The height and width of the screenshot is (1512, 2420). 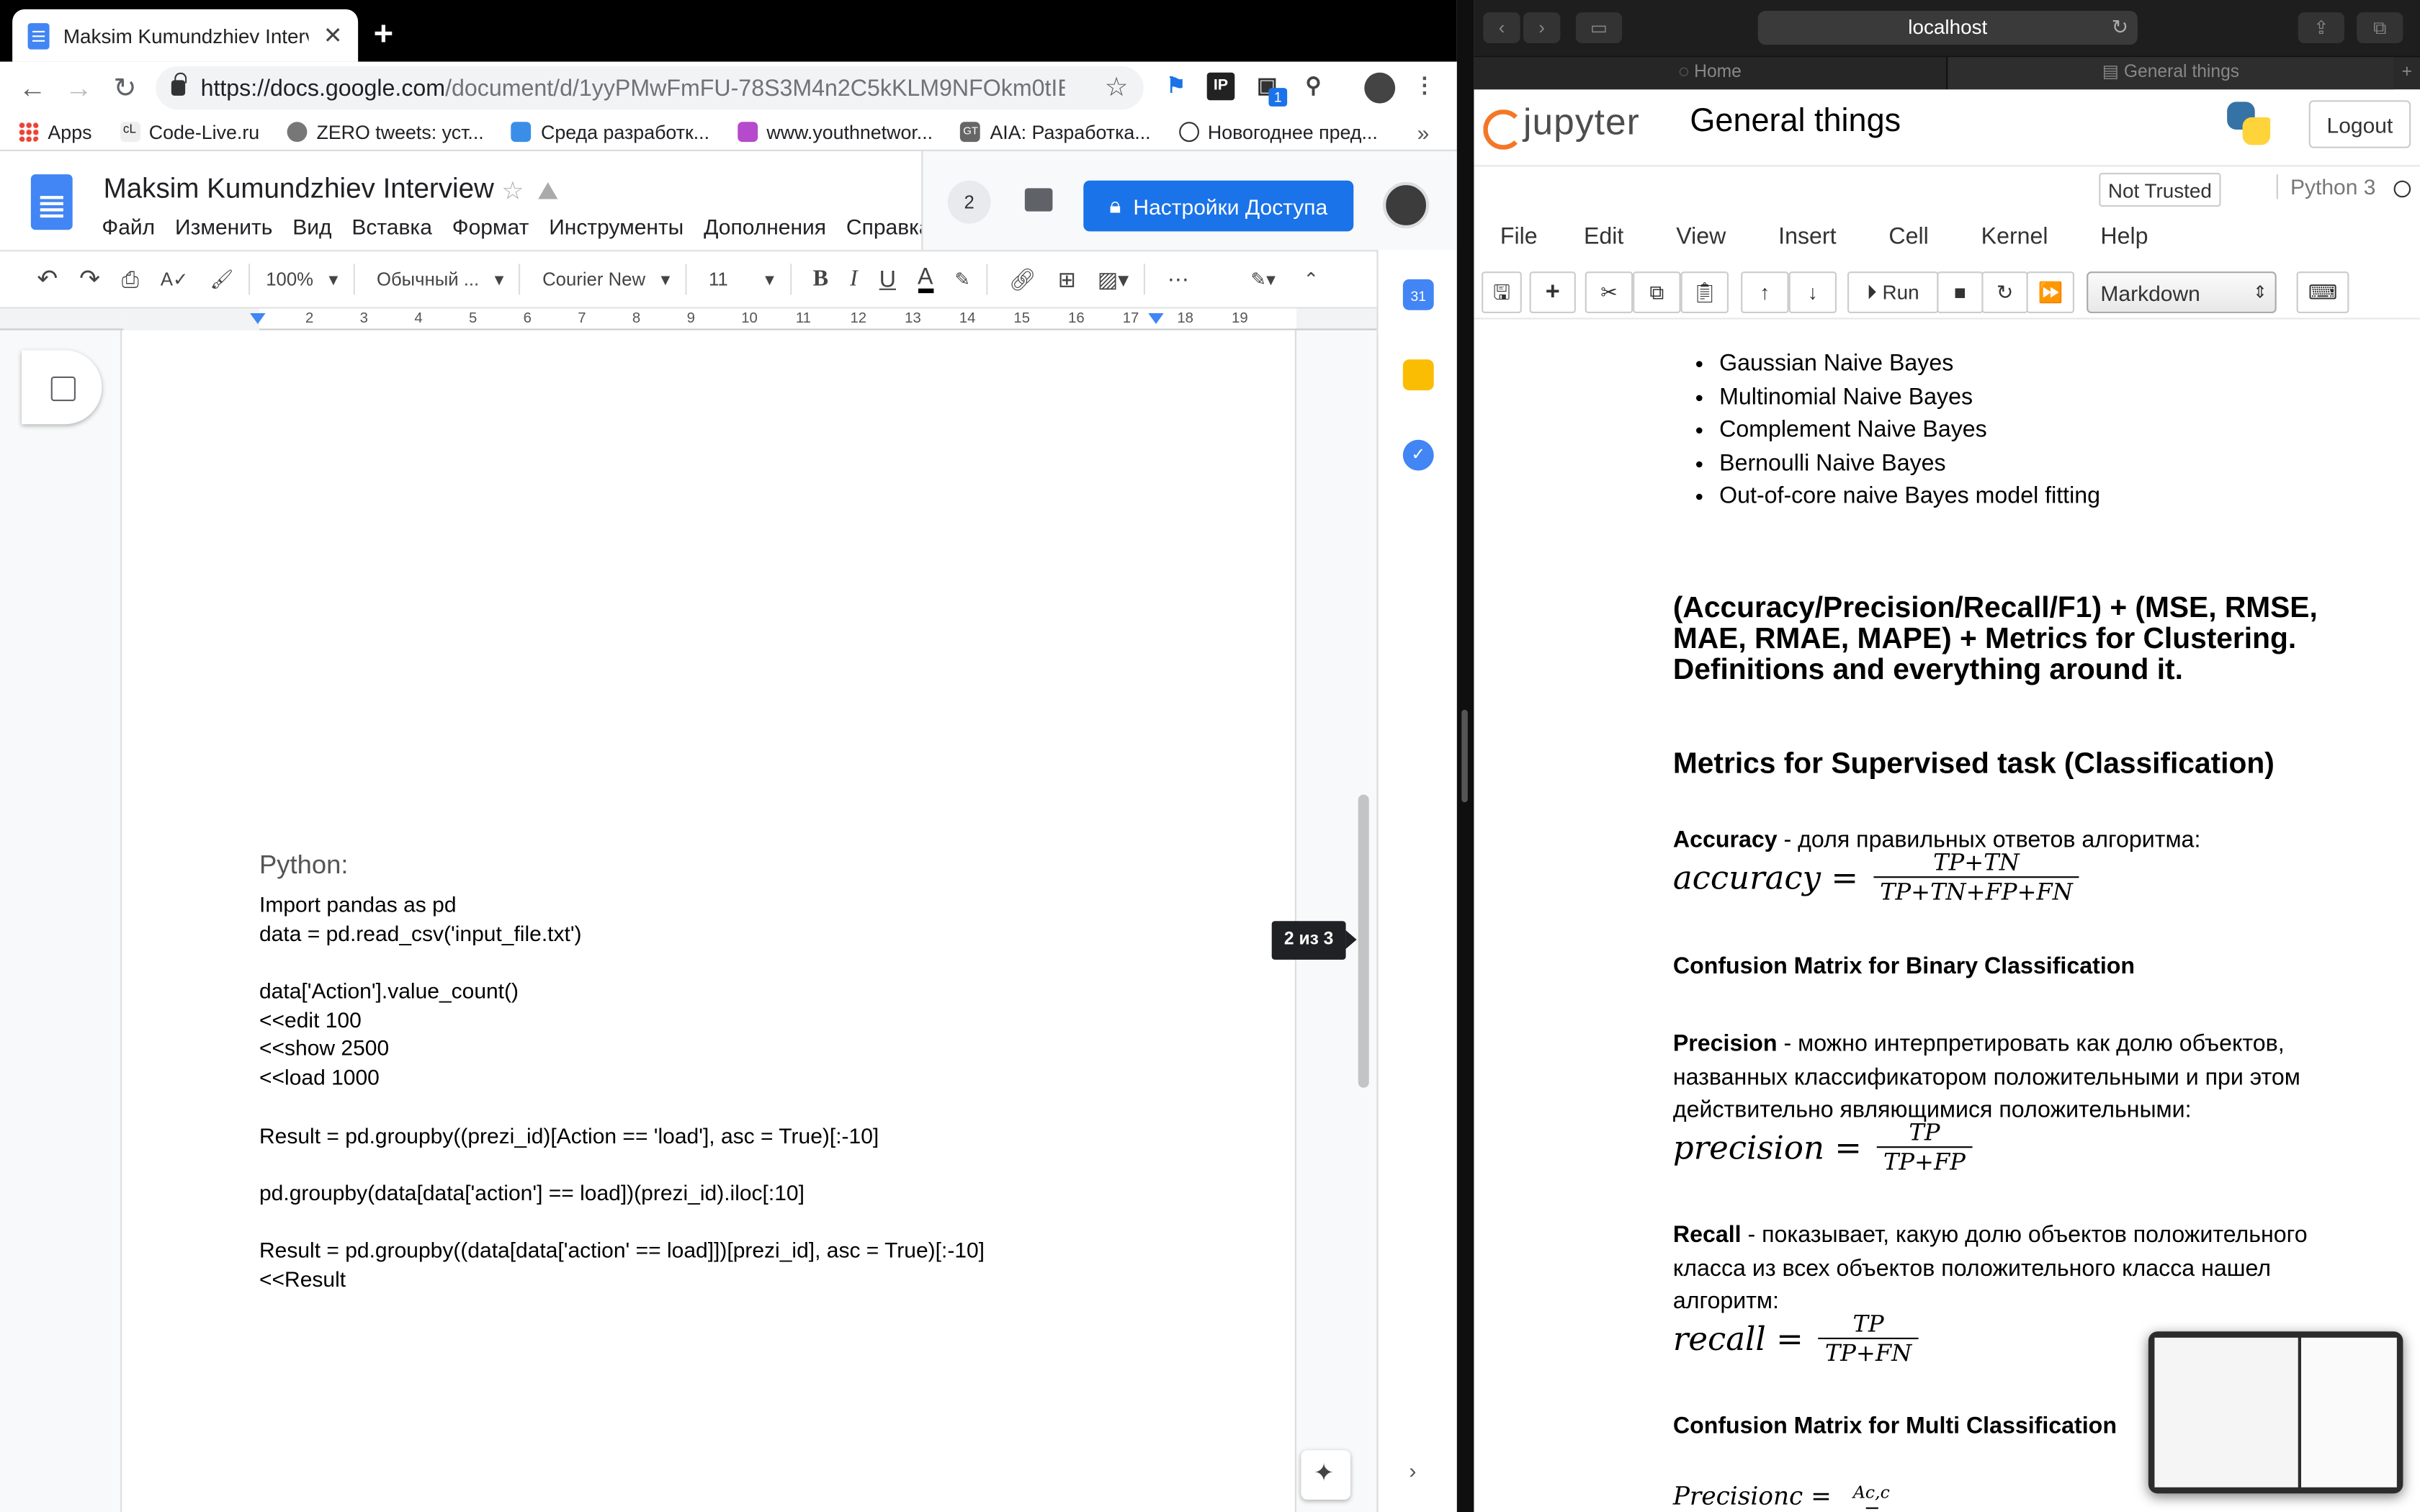 I want to click on bold-button: B, so click(x=820, y=279).